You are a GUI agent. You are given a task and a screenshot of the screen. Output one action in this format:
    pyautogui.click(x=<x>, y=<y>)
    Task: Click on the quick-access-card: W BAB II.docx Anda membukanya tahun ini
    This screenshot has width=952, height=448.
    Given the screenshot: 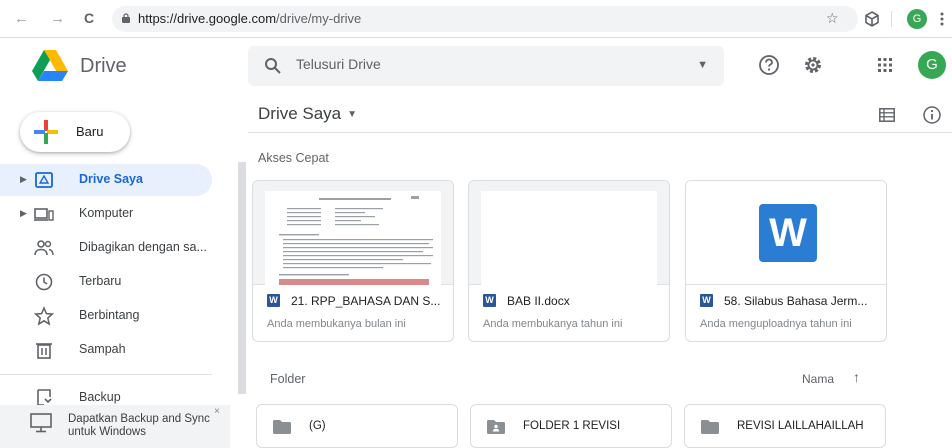 What is the action you would take?
    pyautogui.click(x=569, y=261)
    